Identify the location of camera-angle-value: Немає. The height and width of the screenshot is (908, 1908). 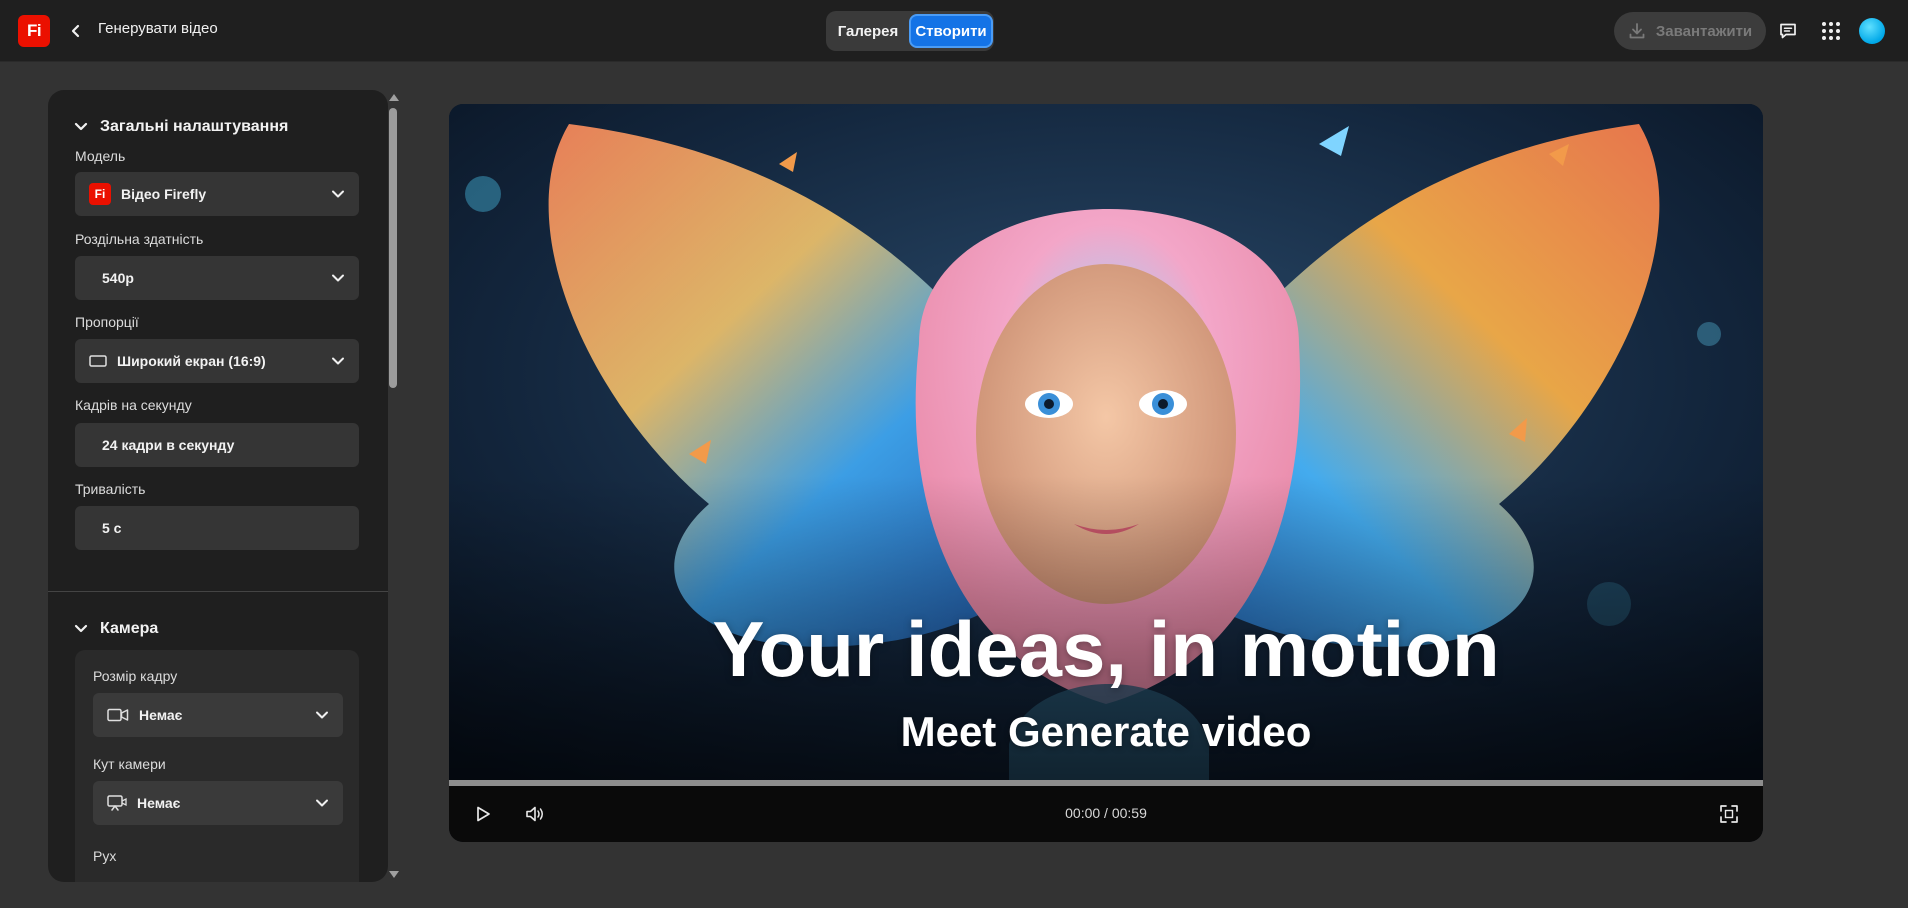
(159, 803).